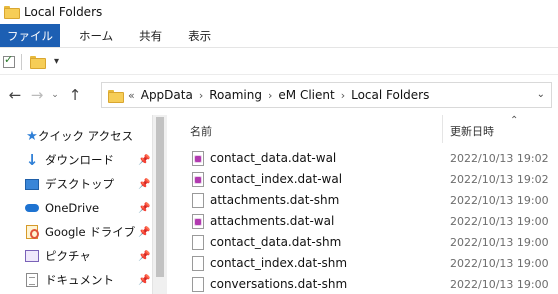 Image resolution: width=558 pixels, height=294 pixels. I want to click on breadcrumb-roaming: Roaming, so click(235, 95).